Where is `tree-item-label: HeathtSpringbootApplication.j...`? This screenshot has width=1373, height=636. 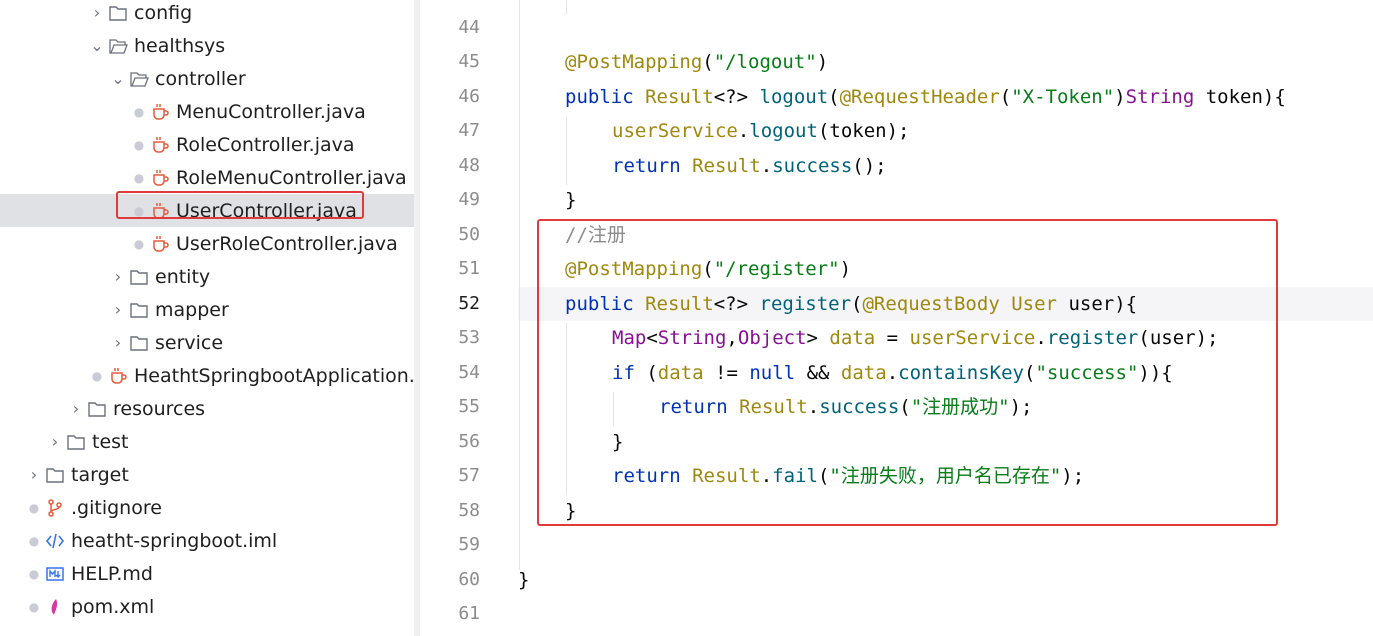 tree-item-label: HeathtSpringbootApplication.j... is located at coordinates (274, 375).